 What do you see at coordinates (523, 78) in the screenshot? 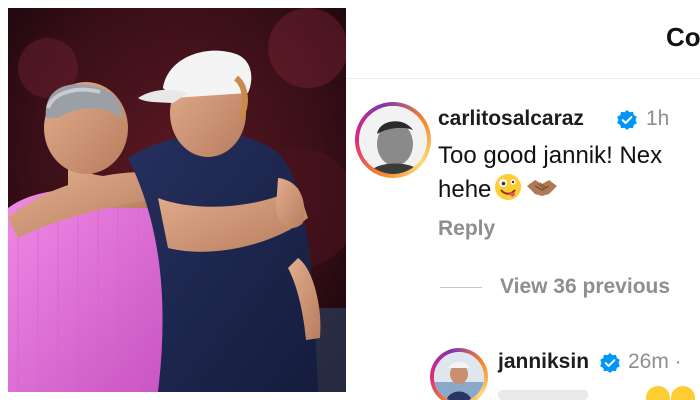
I see `header-divider` at bounding box center [523, 78].